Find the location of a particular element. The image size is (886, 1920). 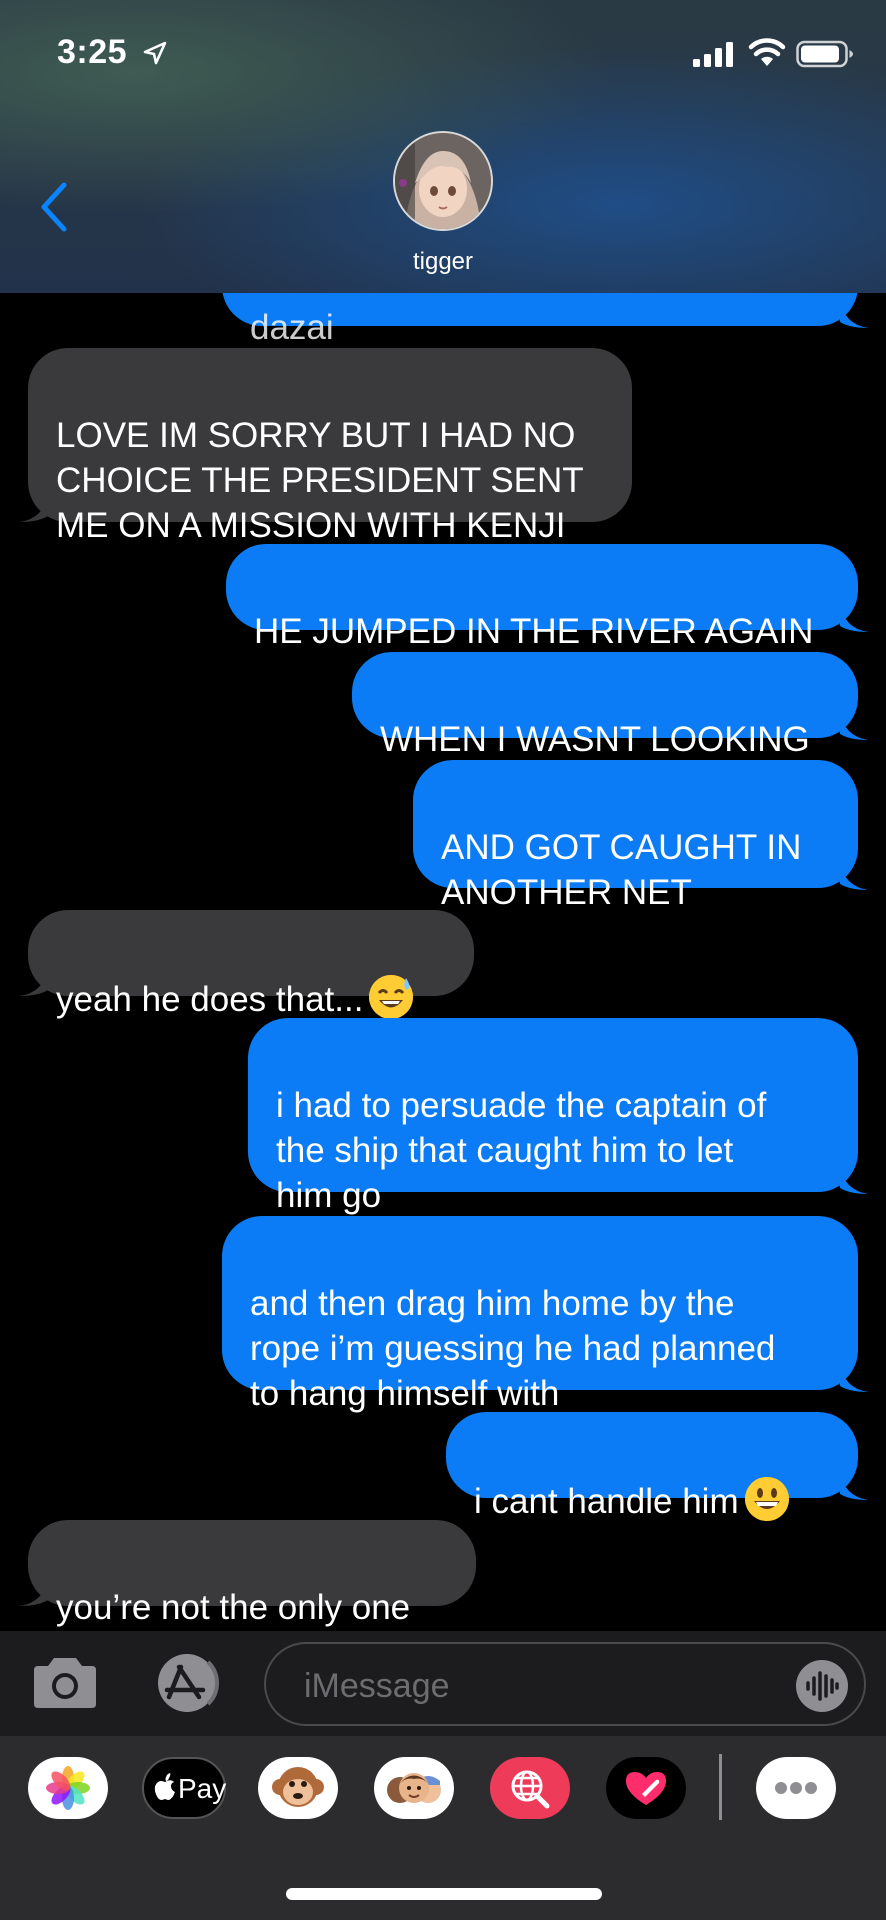

sweat-smile-emoji is located at coordinates (391, 997).